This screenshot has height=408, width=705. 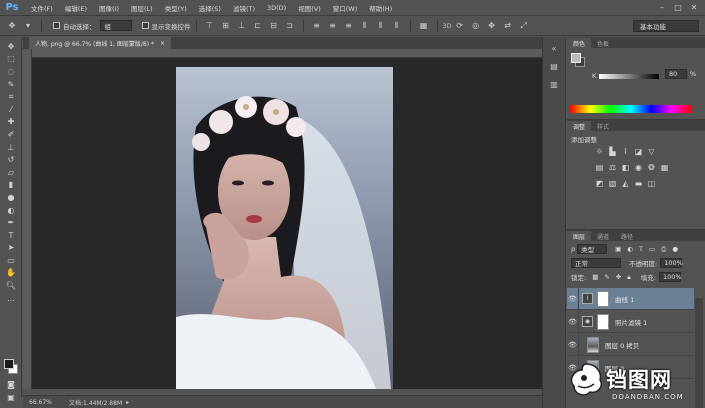 I want to click on align-left-icon: ⊏, so click(x=258, y=26).